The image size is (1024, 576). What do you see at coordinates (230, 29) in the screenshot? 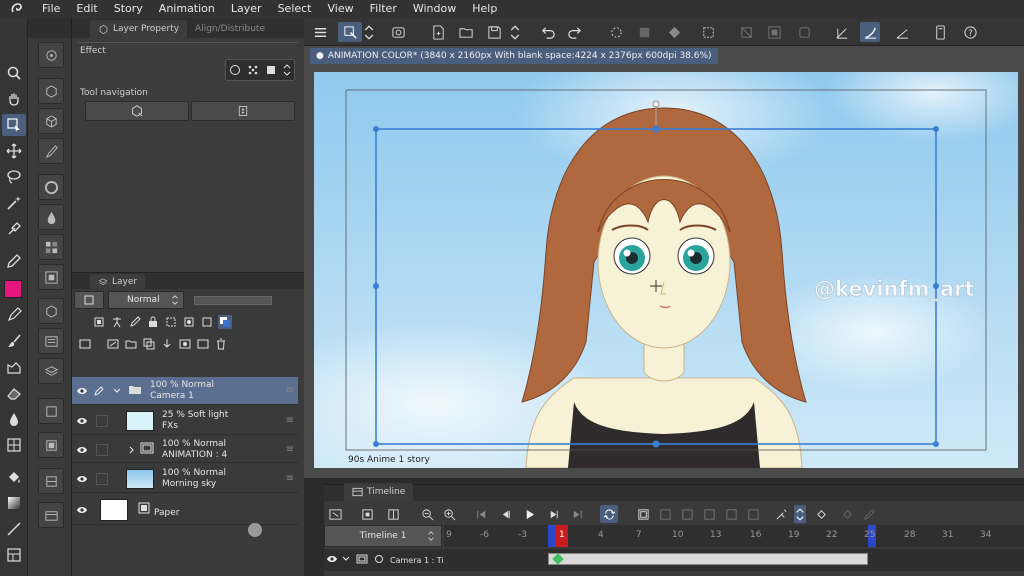
I see `tab-align-distribute: Align/Distribute` at bounding box center [230, 29].